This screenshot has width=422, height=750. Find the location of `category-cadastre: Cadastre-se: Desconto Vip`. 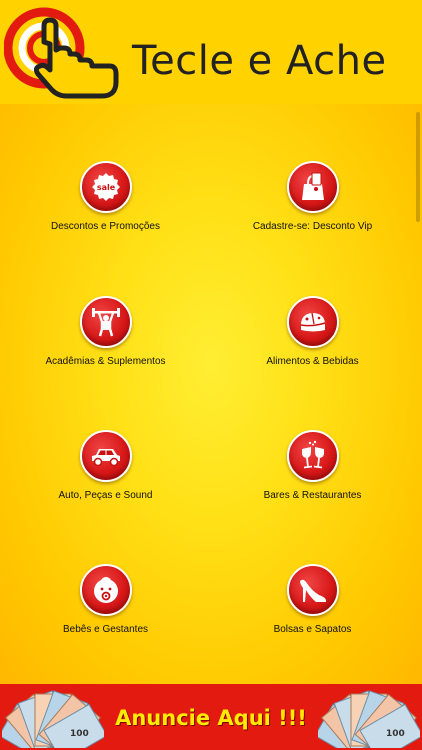

category-cadastre: Cadastre-se: Desconto Vip is located at coordinates (312, 196).